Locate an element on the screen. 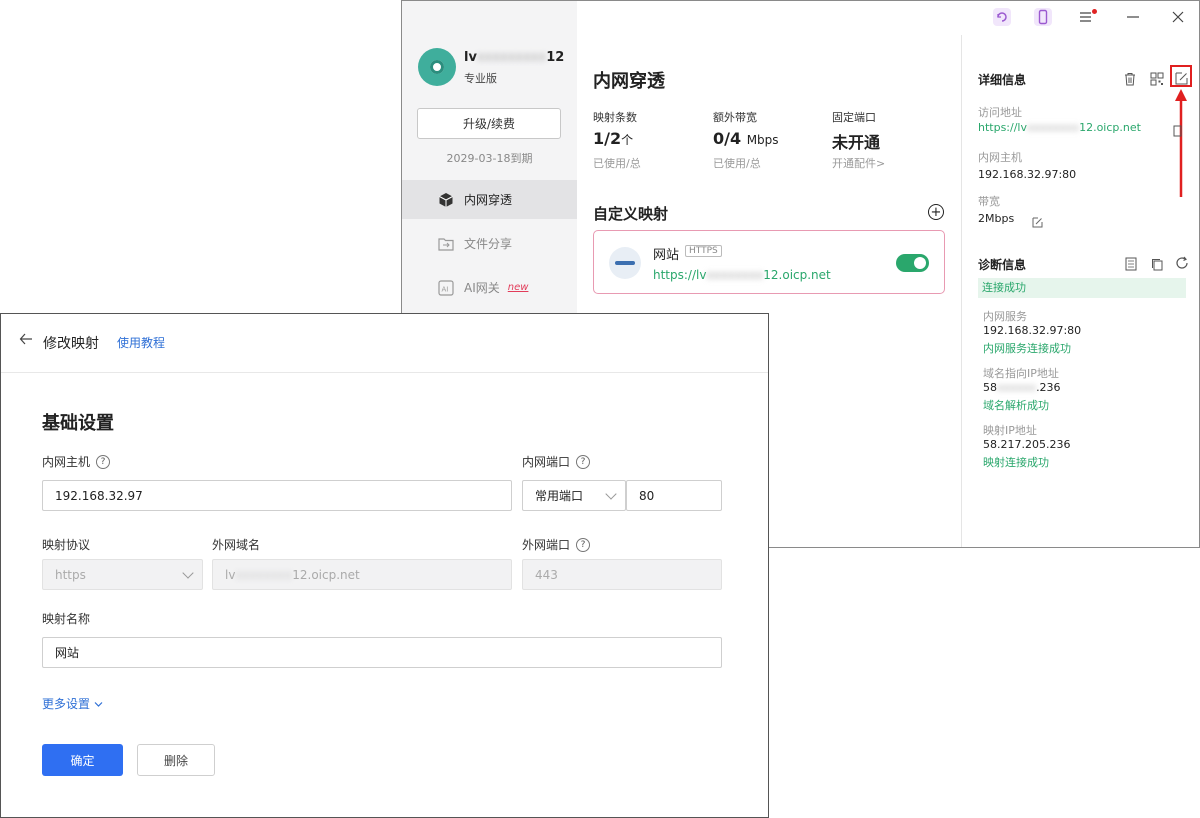  sidebar-item-label: 文件分享 is located at coordinates (488, 244).